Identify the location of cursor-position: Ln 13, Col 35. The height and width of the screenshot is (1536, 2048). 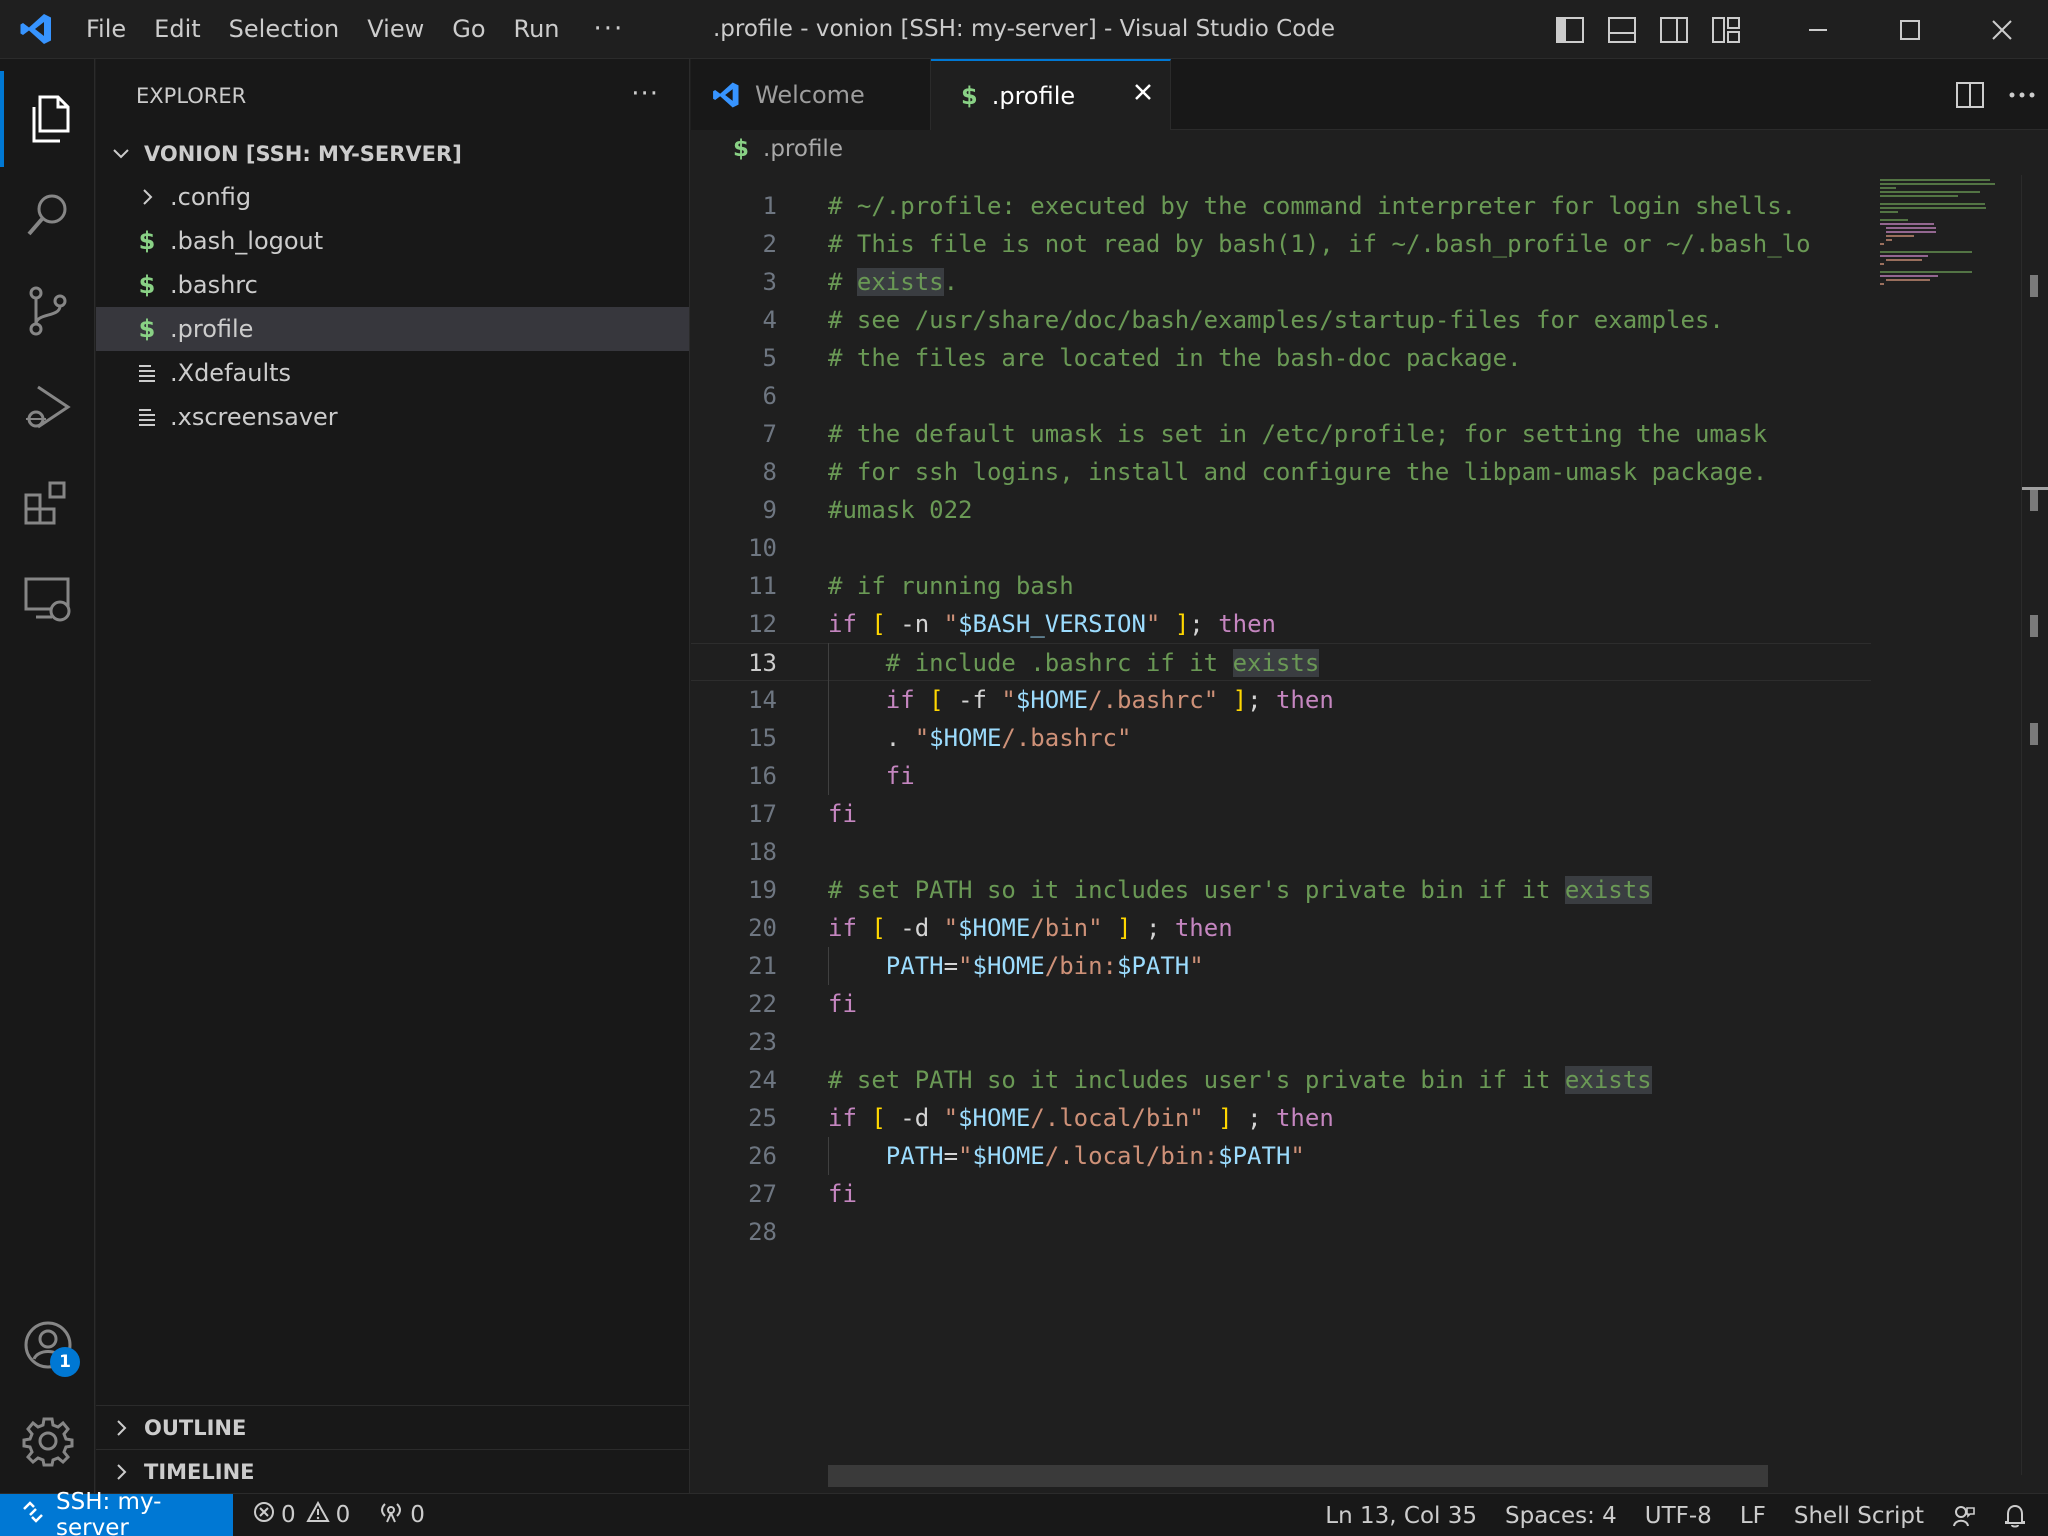
(1401, 1515).